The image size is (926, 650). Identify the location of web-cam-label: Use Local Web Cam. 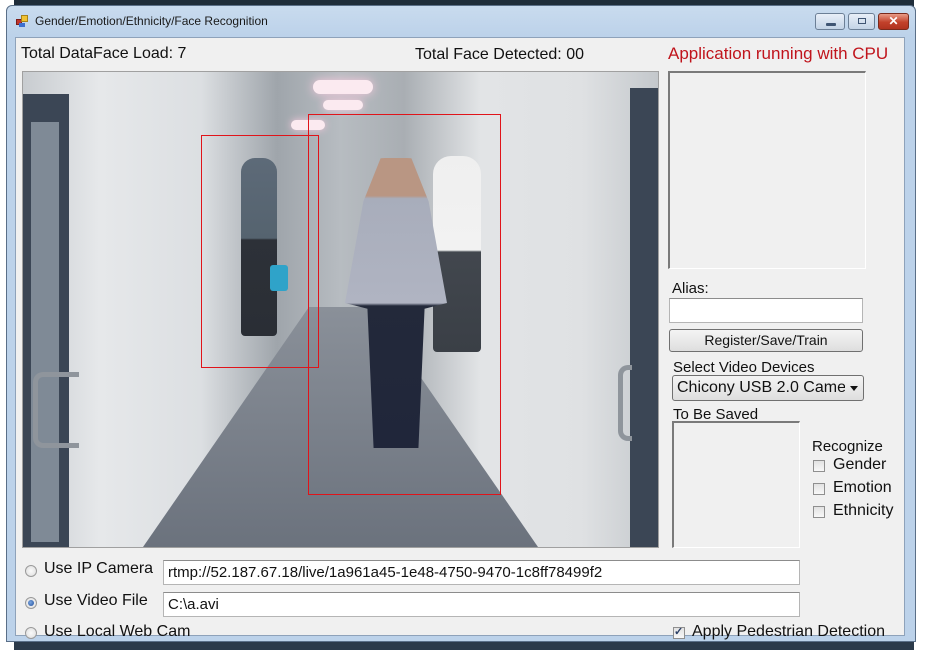
(117, 631).